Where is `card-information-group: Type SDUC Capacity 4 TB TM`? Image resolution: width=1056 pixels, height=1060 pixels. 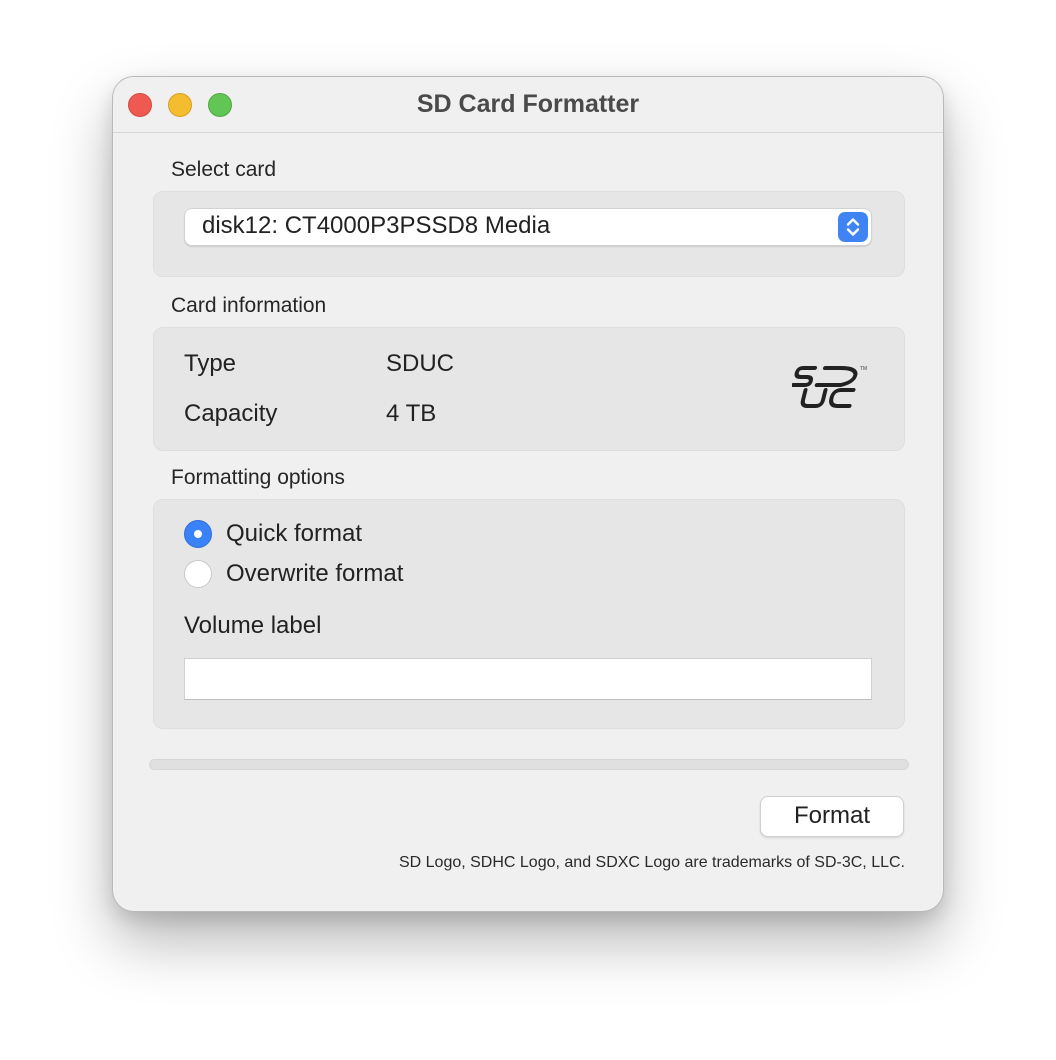
card-information-group: Type SDUC Capacity 4 TB TM is located at coordinates (529, 389).